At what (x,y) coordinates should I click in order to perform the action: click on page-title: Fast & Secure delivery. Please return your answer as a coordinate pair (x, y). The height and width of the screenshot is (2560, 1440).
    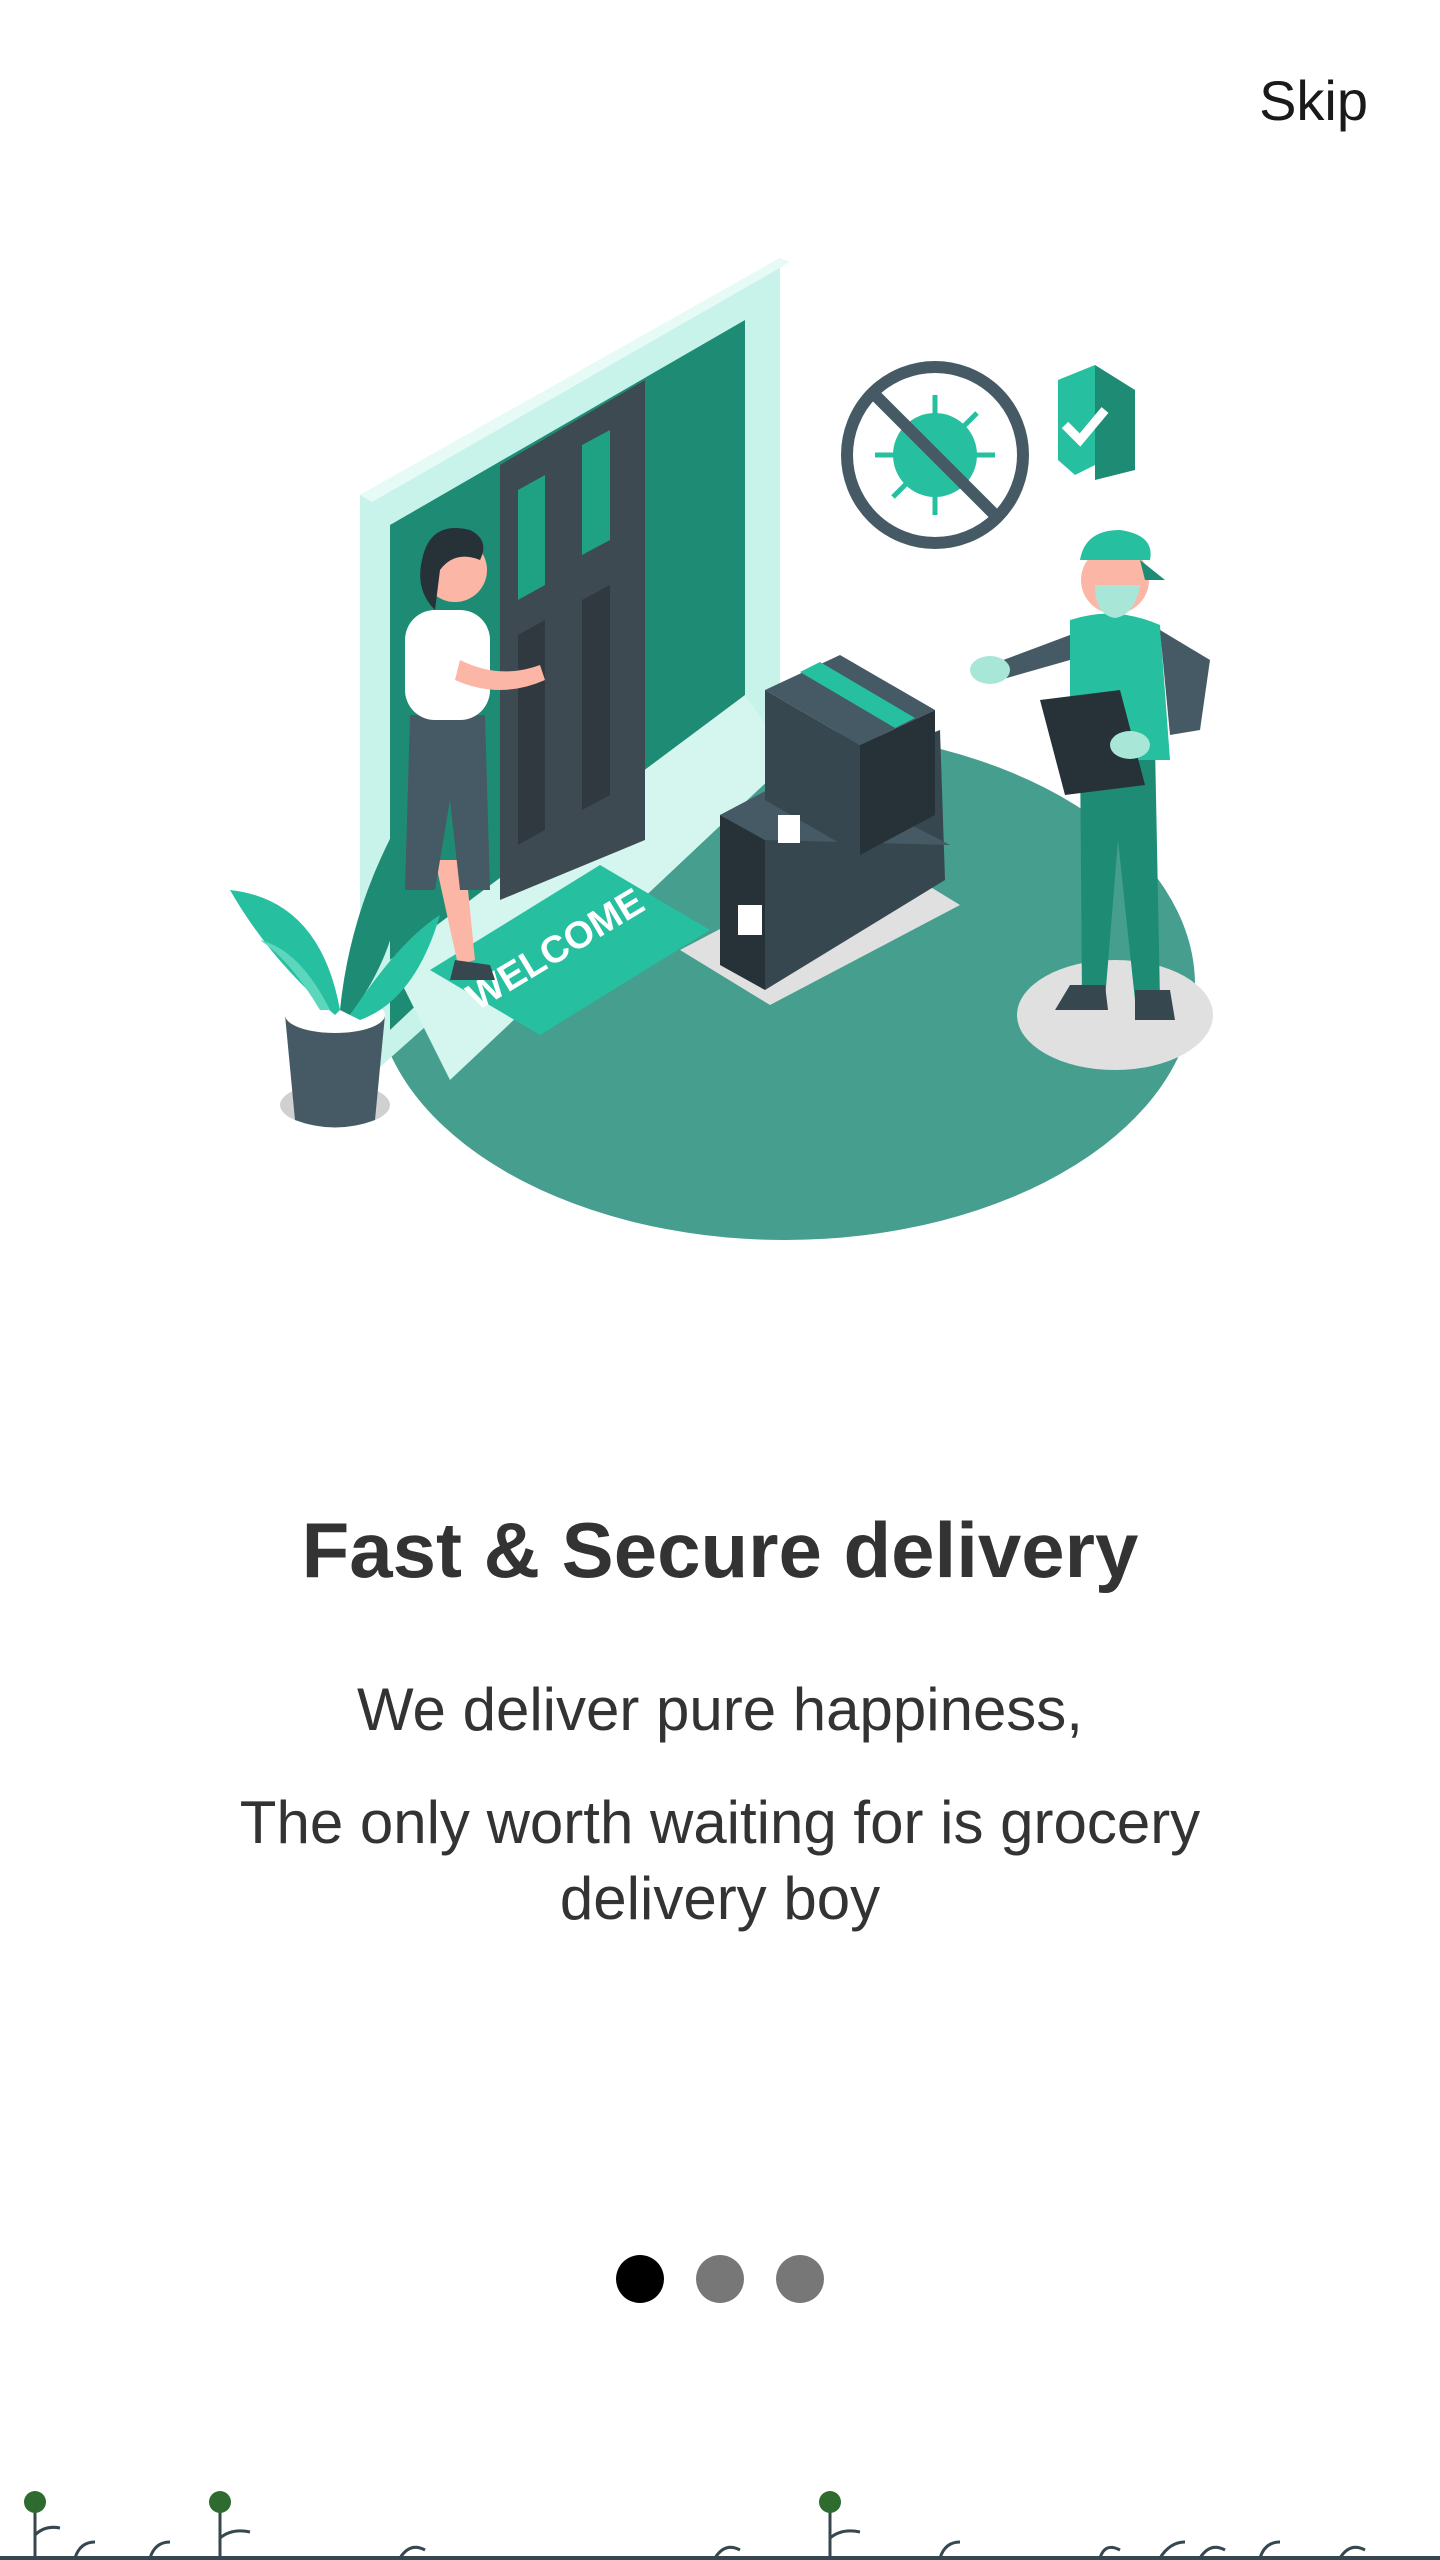
    Looking at the image, I should click on (720, 1550).